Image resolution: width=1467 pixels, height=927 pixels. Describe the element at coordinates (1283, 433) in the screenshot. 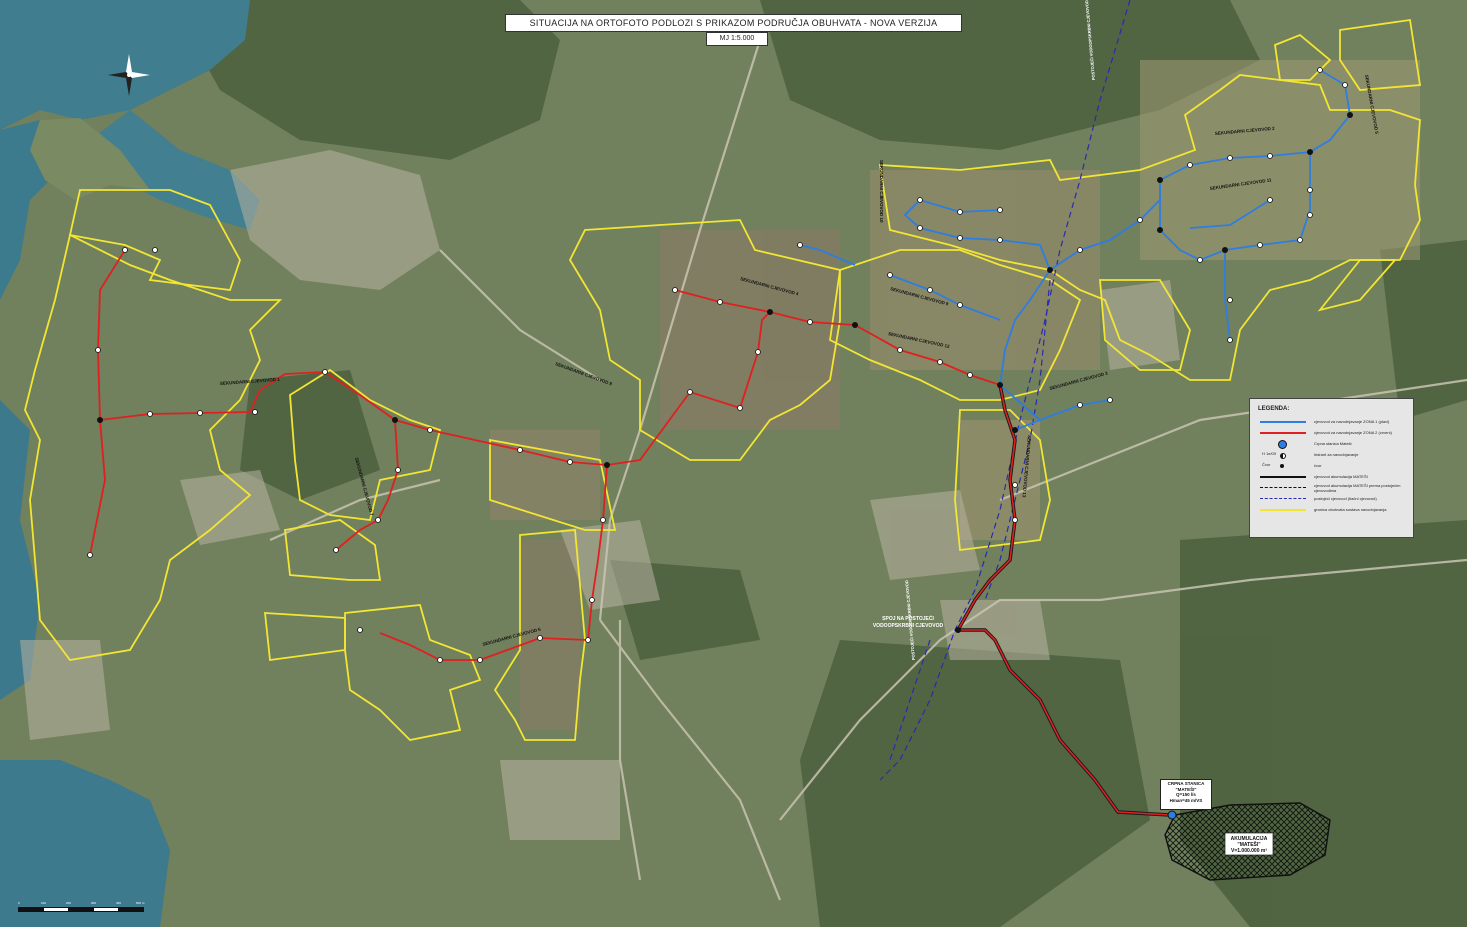

I see `red-line-icon` at that location.